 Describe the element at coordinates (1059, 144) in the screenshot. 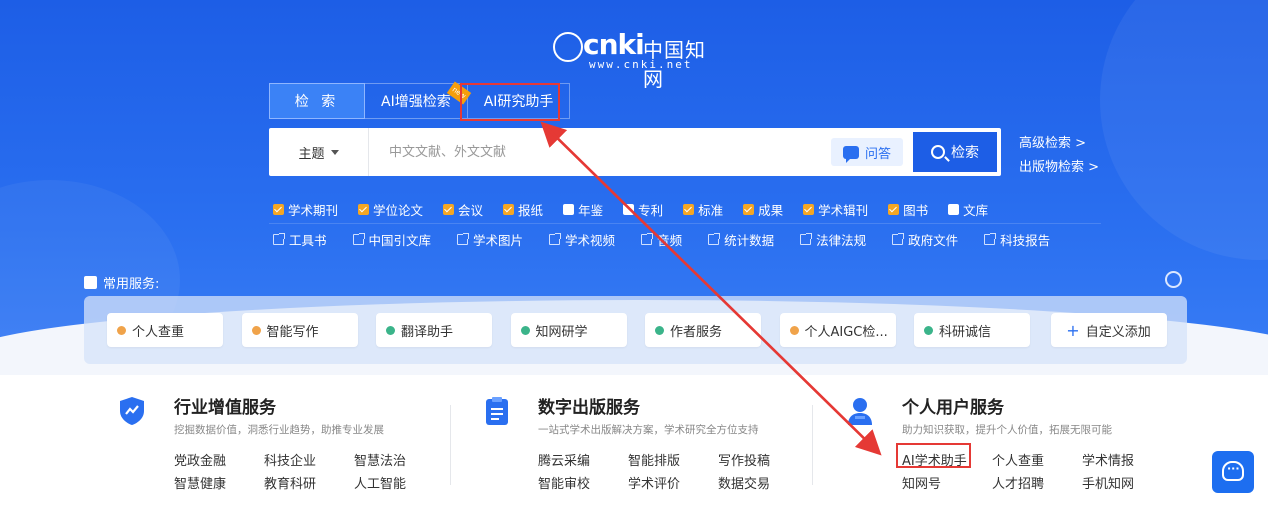

I see `advanced-search-link: 高级检索 >` at that location.